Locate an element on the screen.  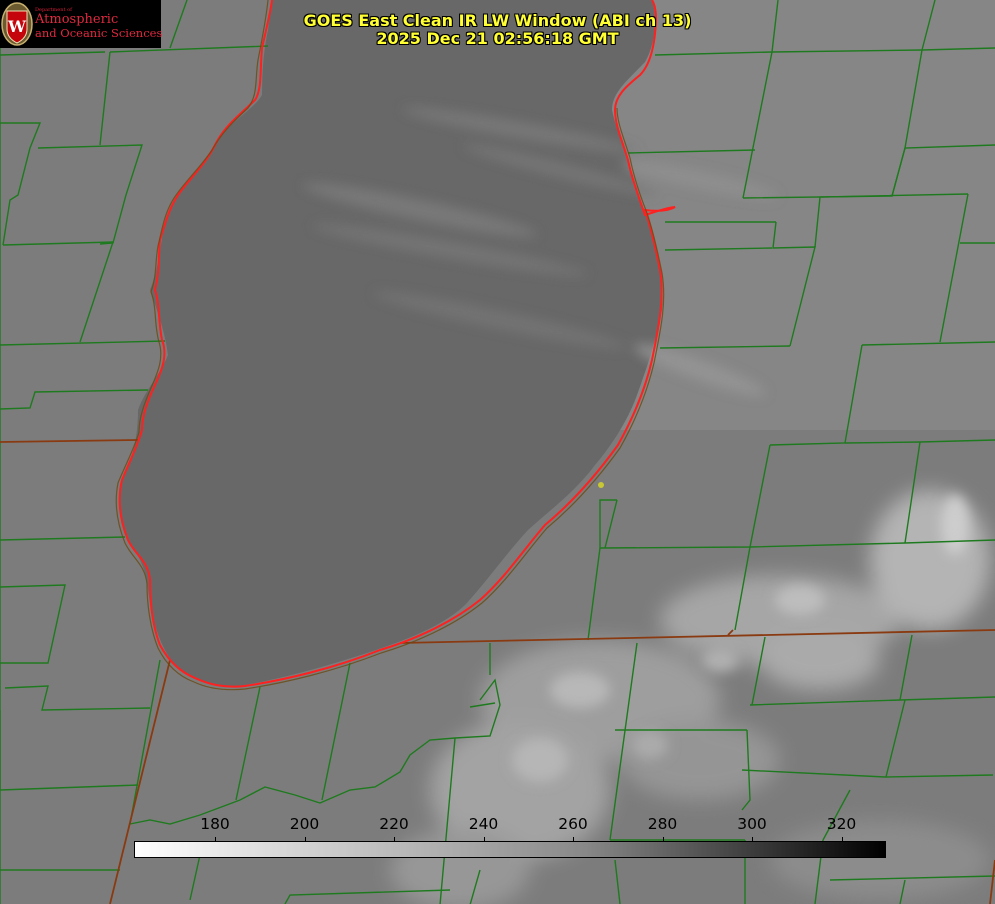
location-marker is located at coordinates (601, 485).